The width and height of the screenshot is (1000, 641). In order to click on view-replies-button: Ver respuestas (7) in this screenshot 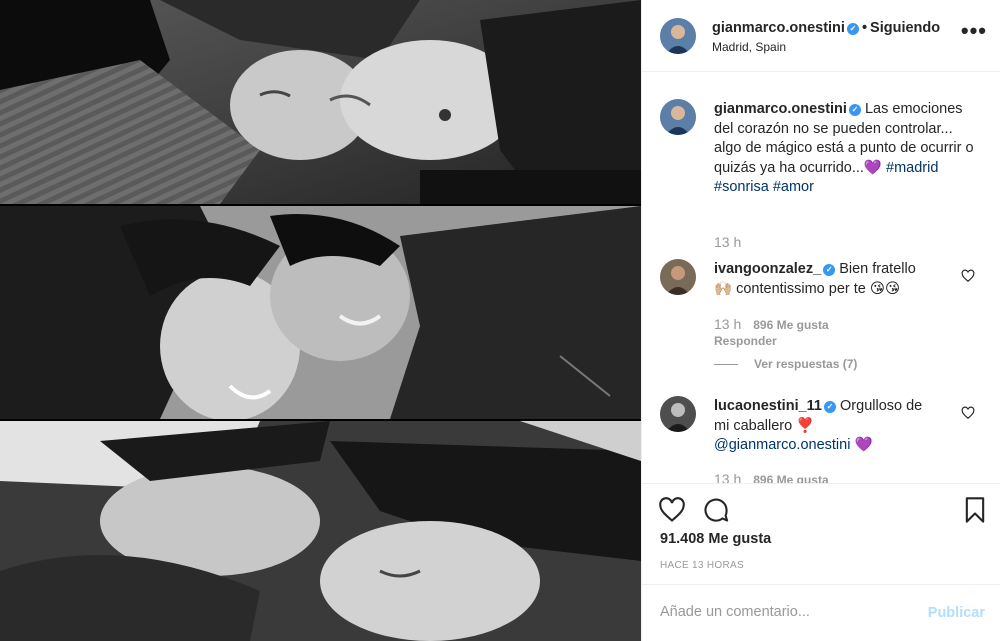, I will do `click(785, 364)`.